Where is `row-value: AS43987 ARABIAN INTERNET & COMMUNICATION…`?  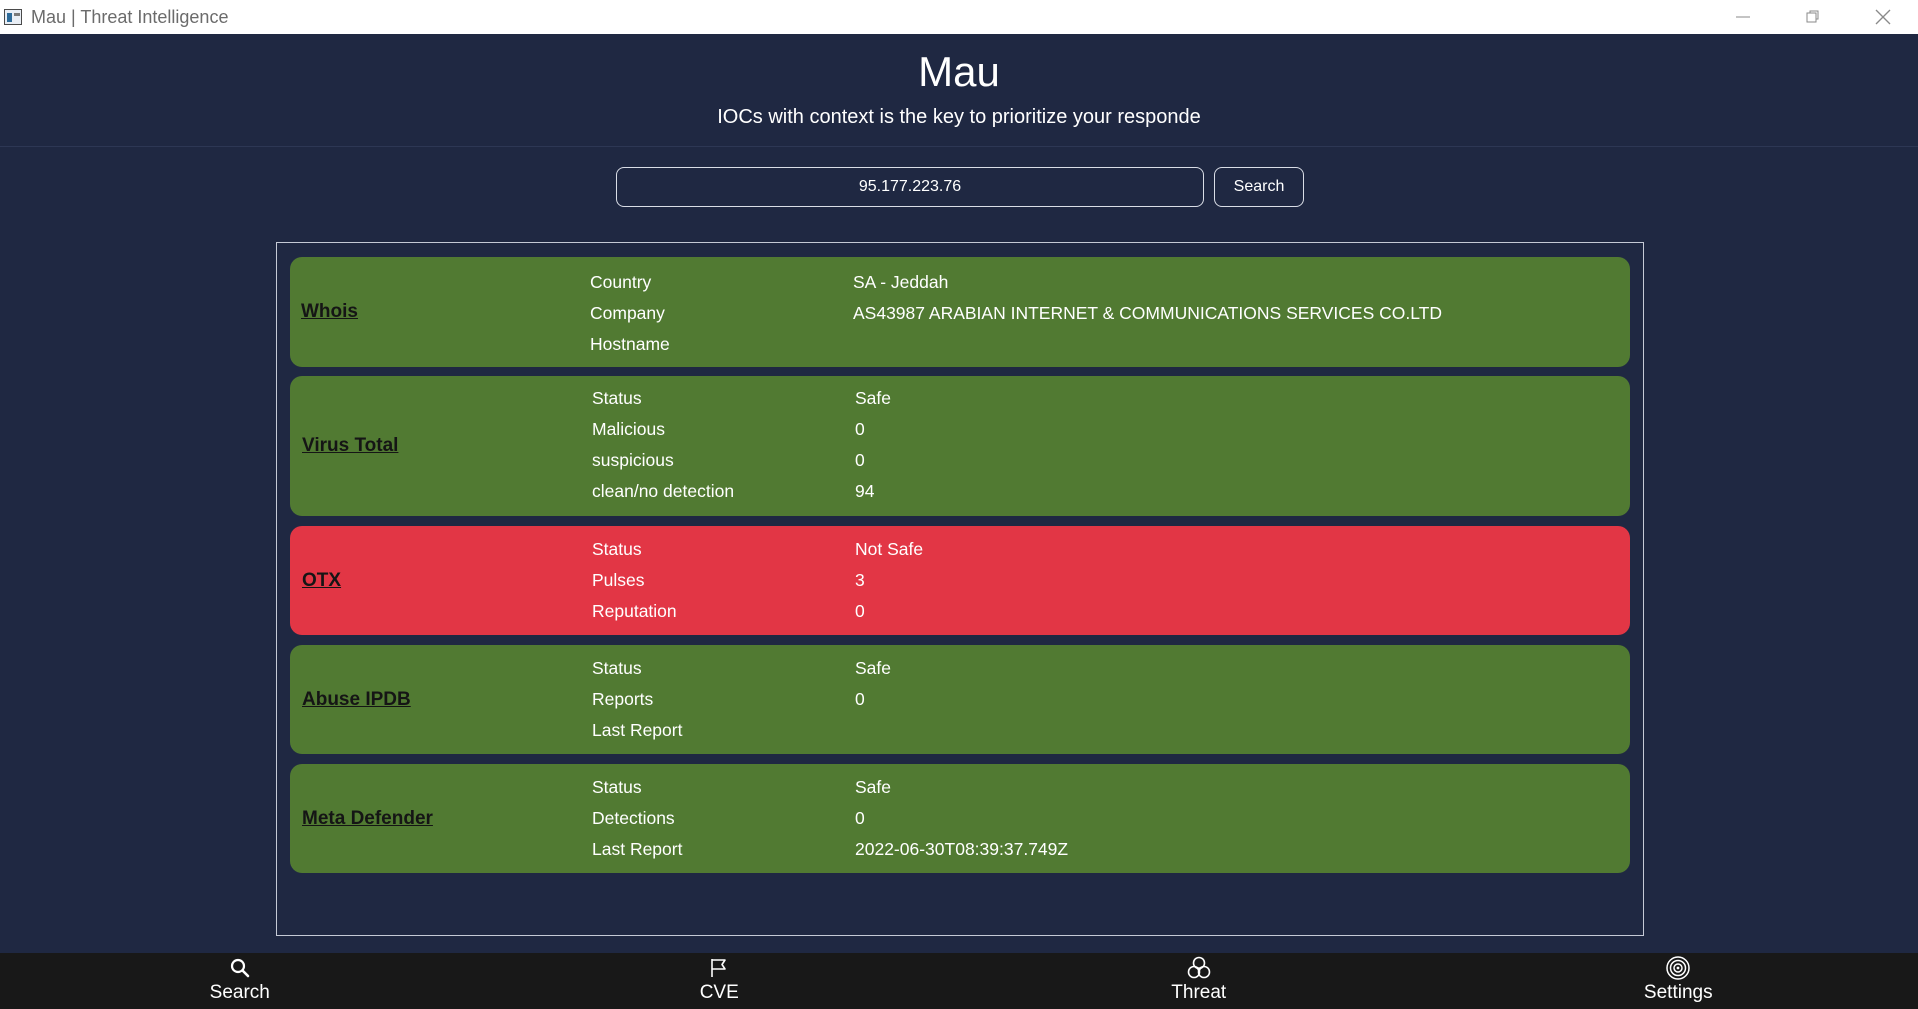
row-value: AS43987 ARABIAN INTERNET & COMMUNICATION… is located at coordinates (1147, 313).